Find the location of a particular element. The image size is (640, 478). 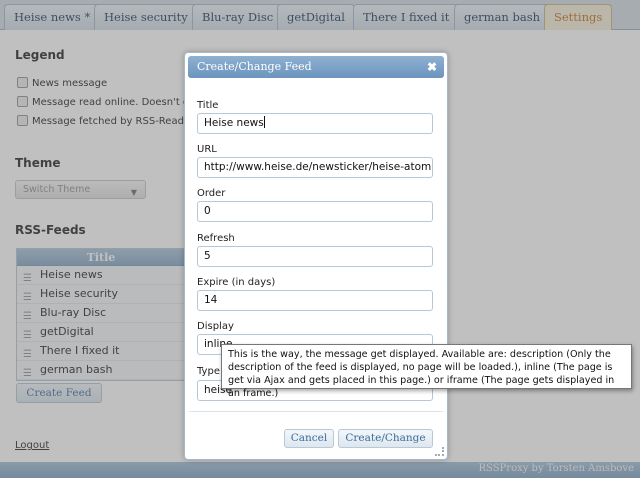

order-label: Order is located at coordinates (211, 193).